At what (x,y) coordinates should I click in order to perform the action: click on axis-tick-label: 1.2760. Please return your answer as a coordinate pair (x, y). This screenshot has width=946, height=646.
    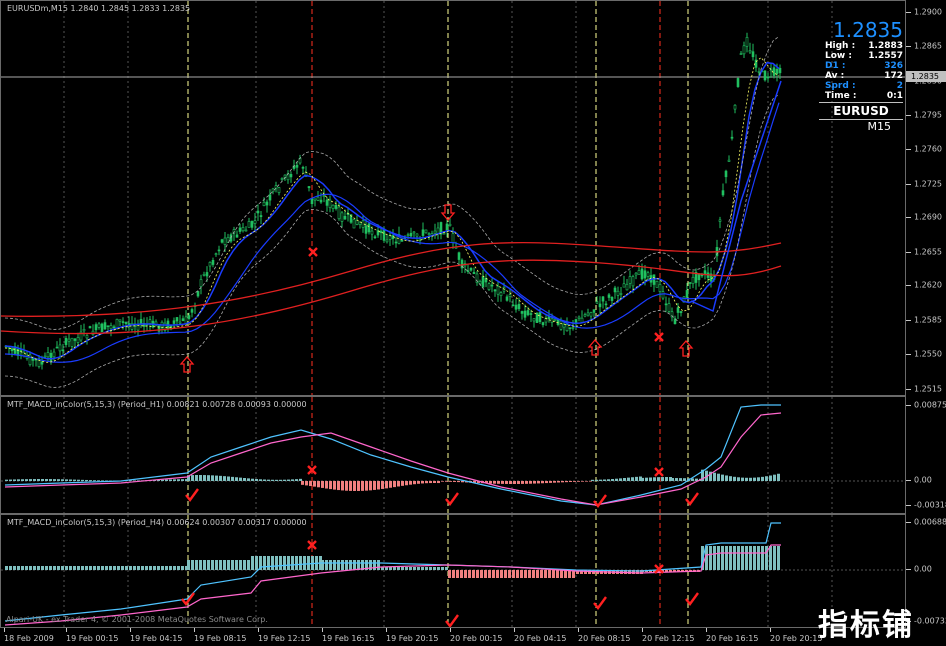
    Looking at the image, I should click on (928, 149).